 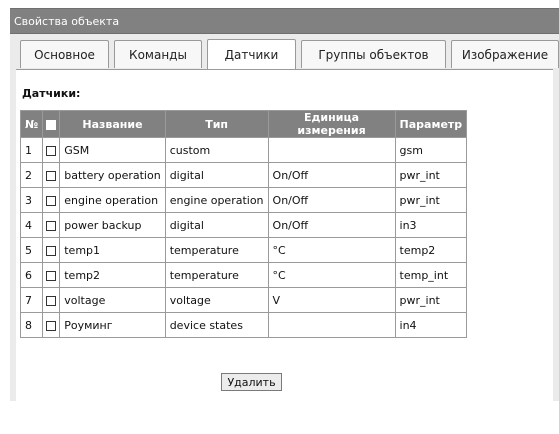 I want to click on row-type: engine operation, so click(x=216, y=200).